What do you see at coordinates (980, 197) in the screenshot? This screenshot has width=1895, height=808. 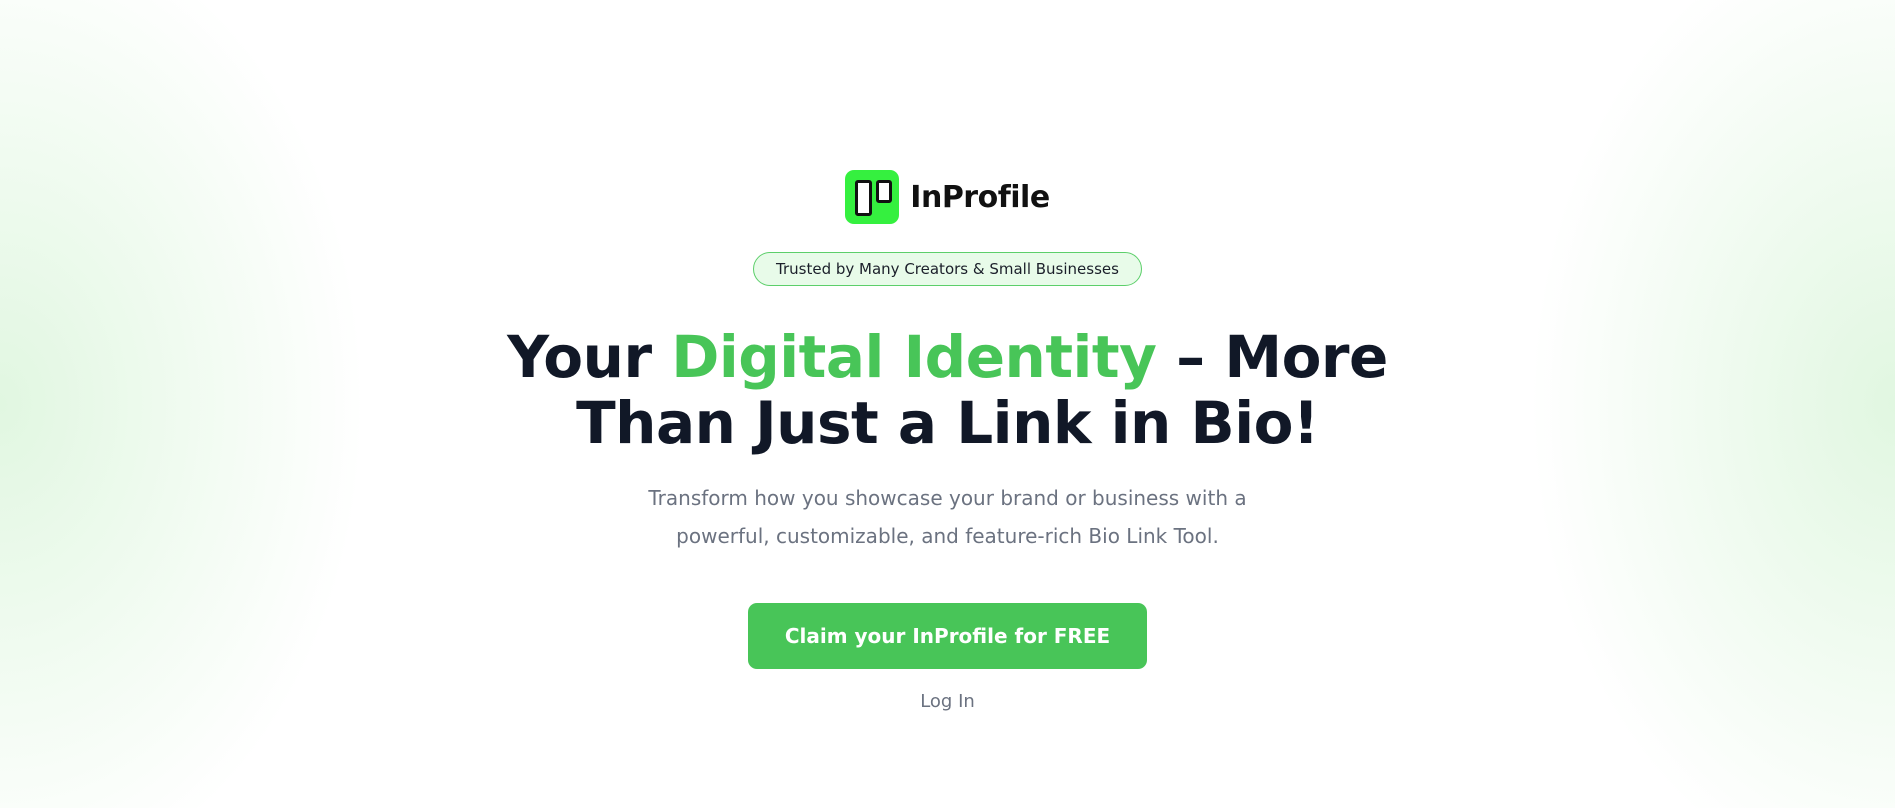 I see `brand-name: InProfile` at bounding box center [980, 197].